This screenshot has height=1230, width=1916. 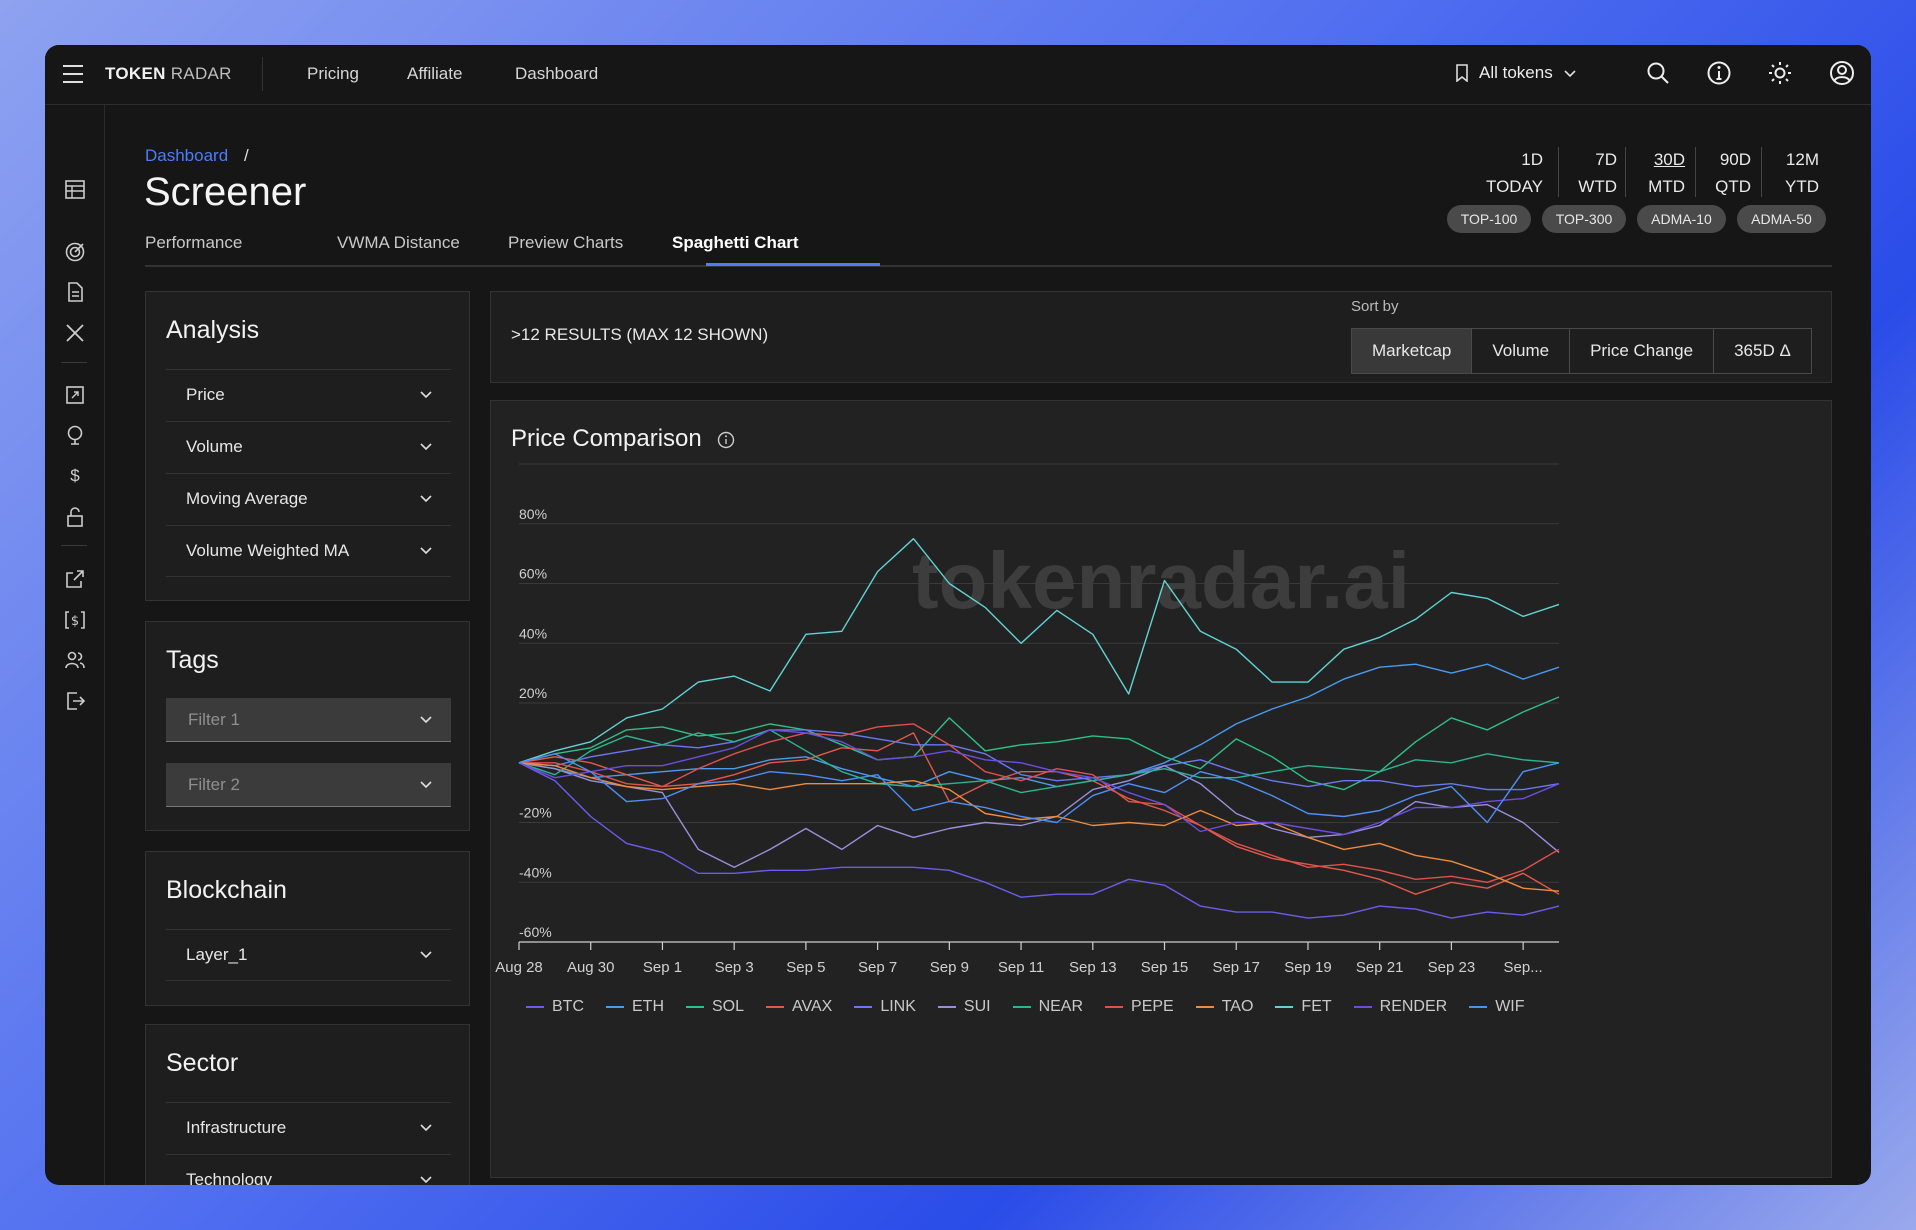 What do you see at coordinates (308, 720) in the screenshot?
I see `filter-1-select: Filter 1` at bounding box center [308, 720].